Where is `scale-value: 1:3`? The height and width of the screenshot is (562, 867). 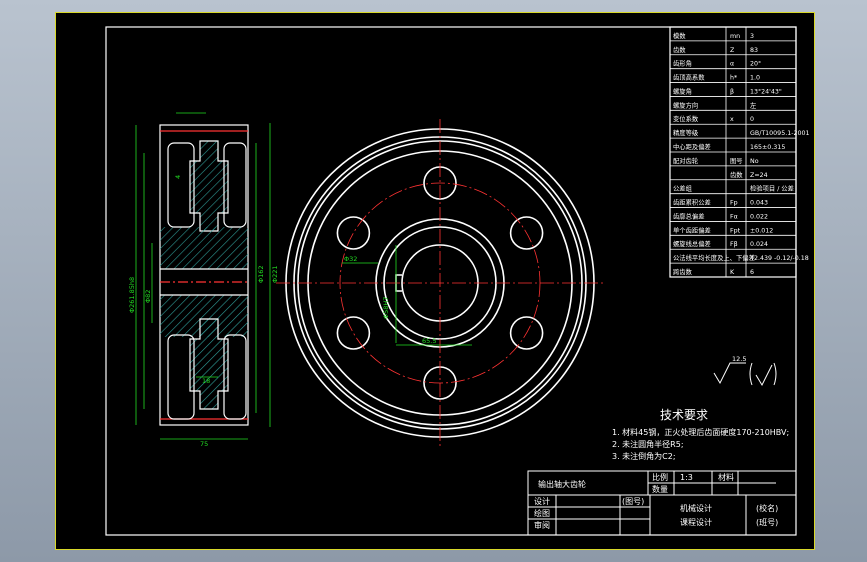
scale-value: 1:3 is located at coordinates (686, 477).